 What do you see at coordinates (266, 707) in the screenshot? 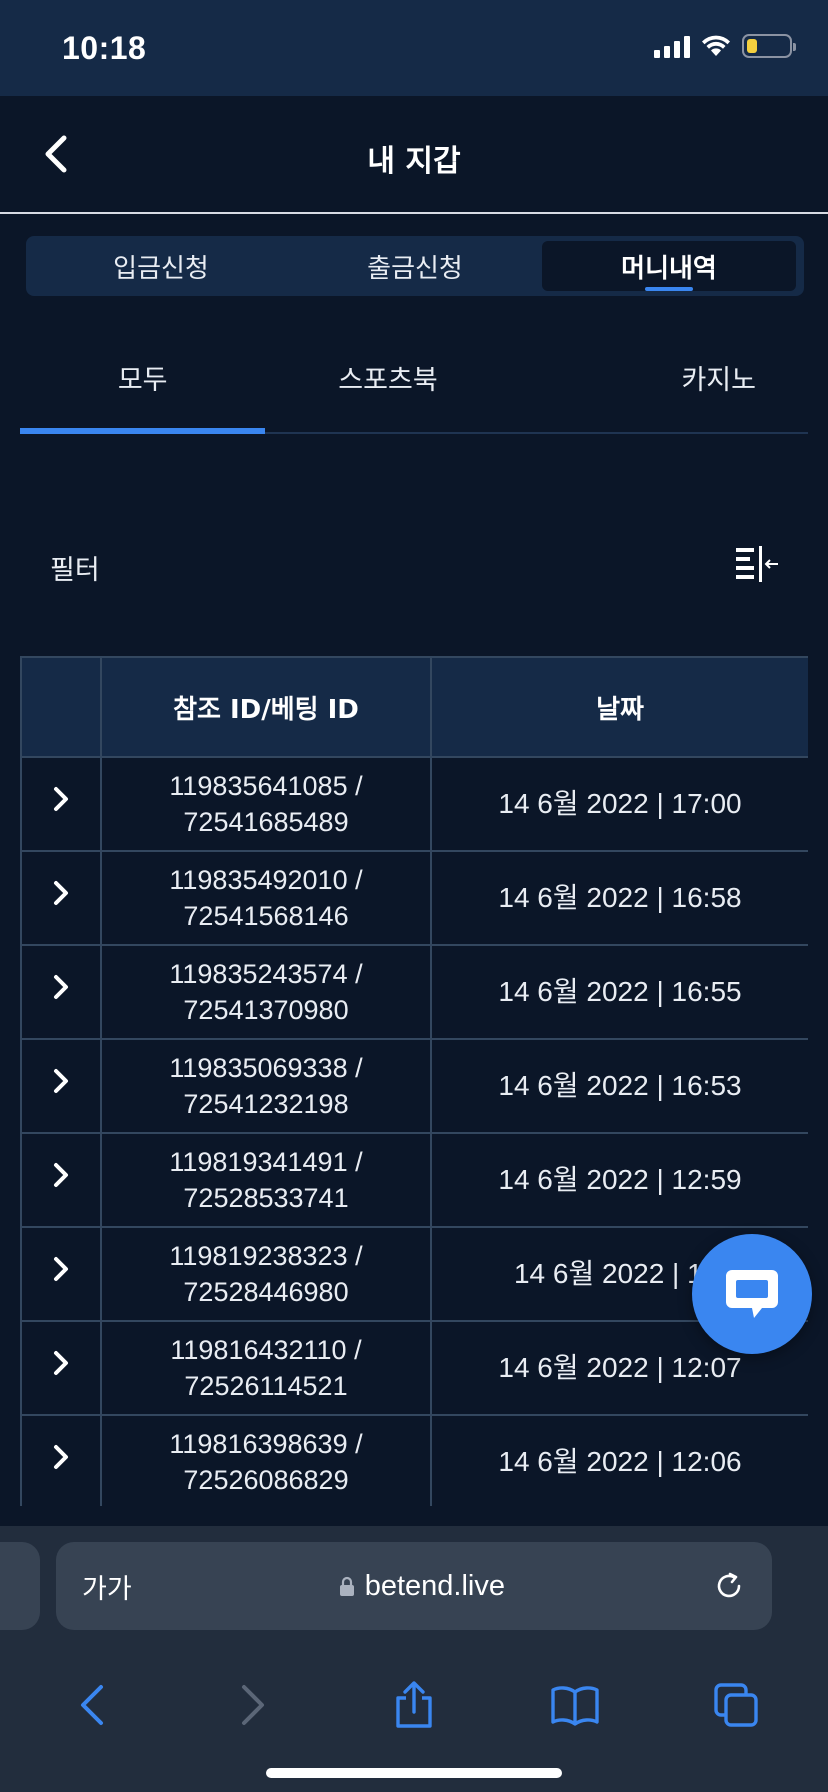
I see `table-header-id: 참조 ID/베팅 ID` at bounding box center [266, 707].